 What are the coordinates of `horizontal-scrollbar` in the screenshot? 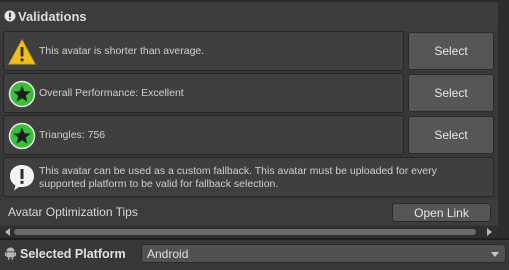 It's located at (249, 232).